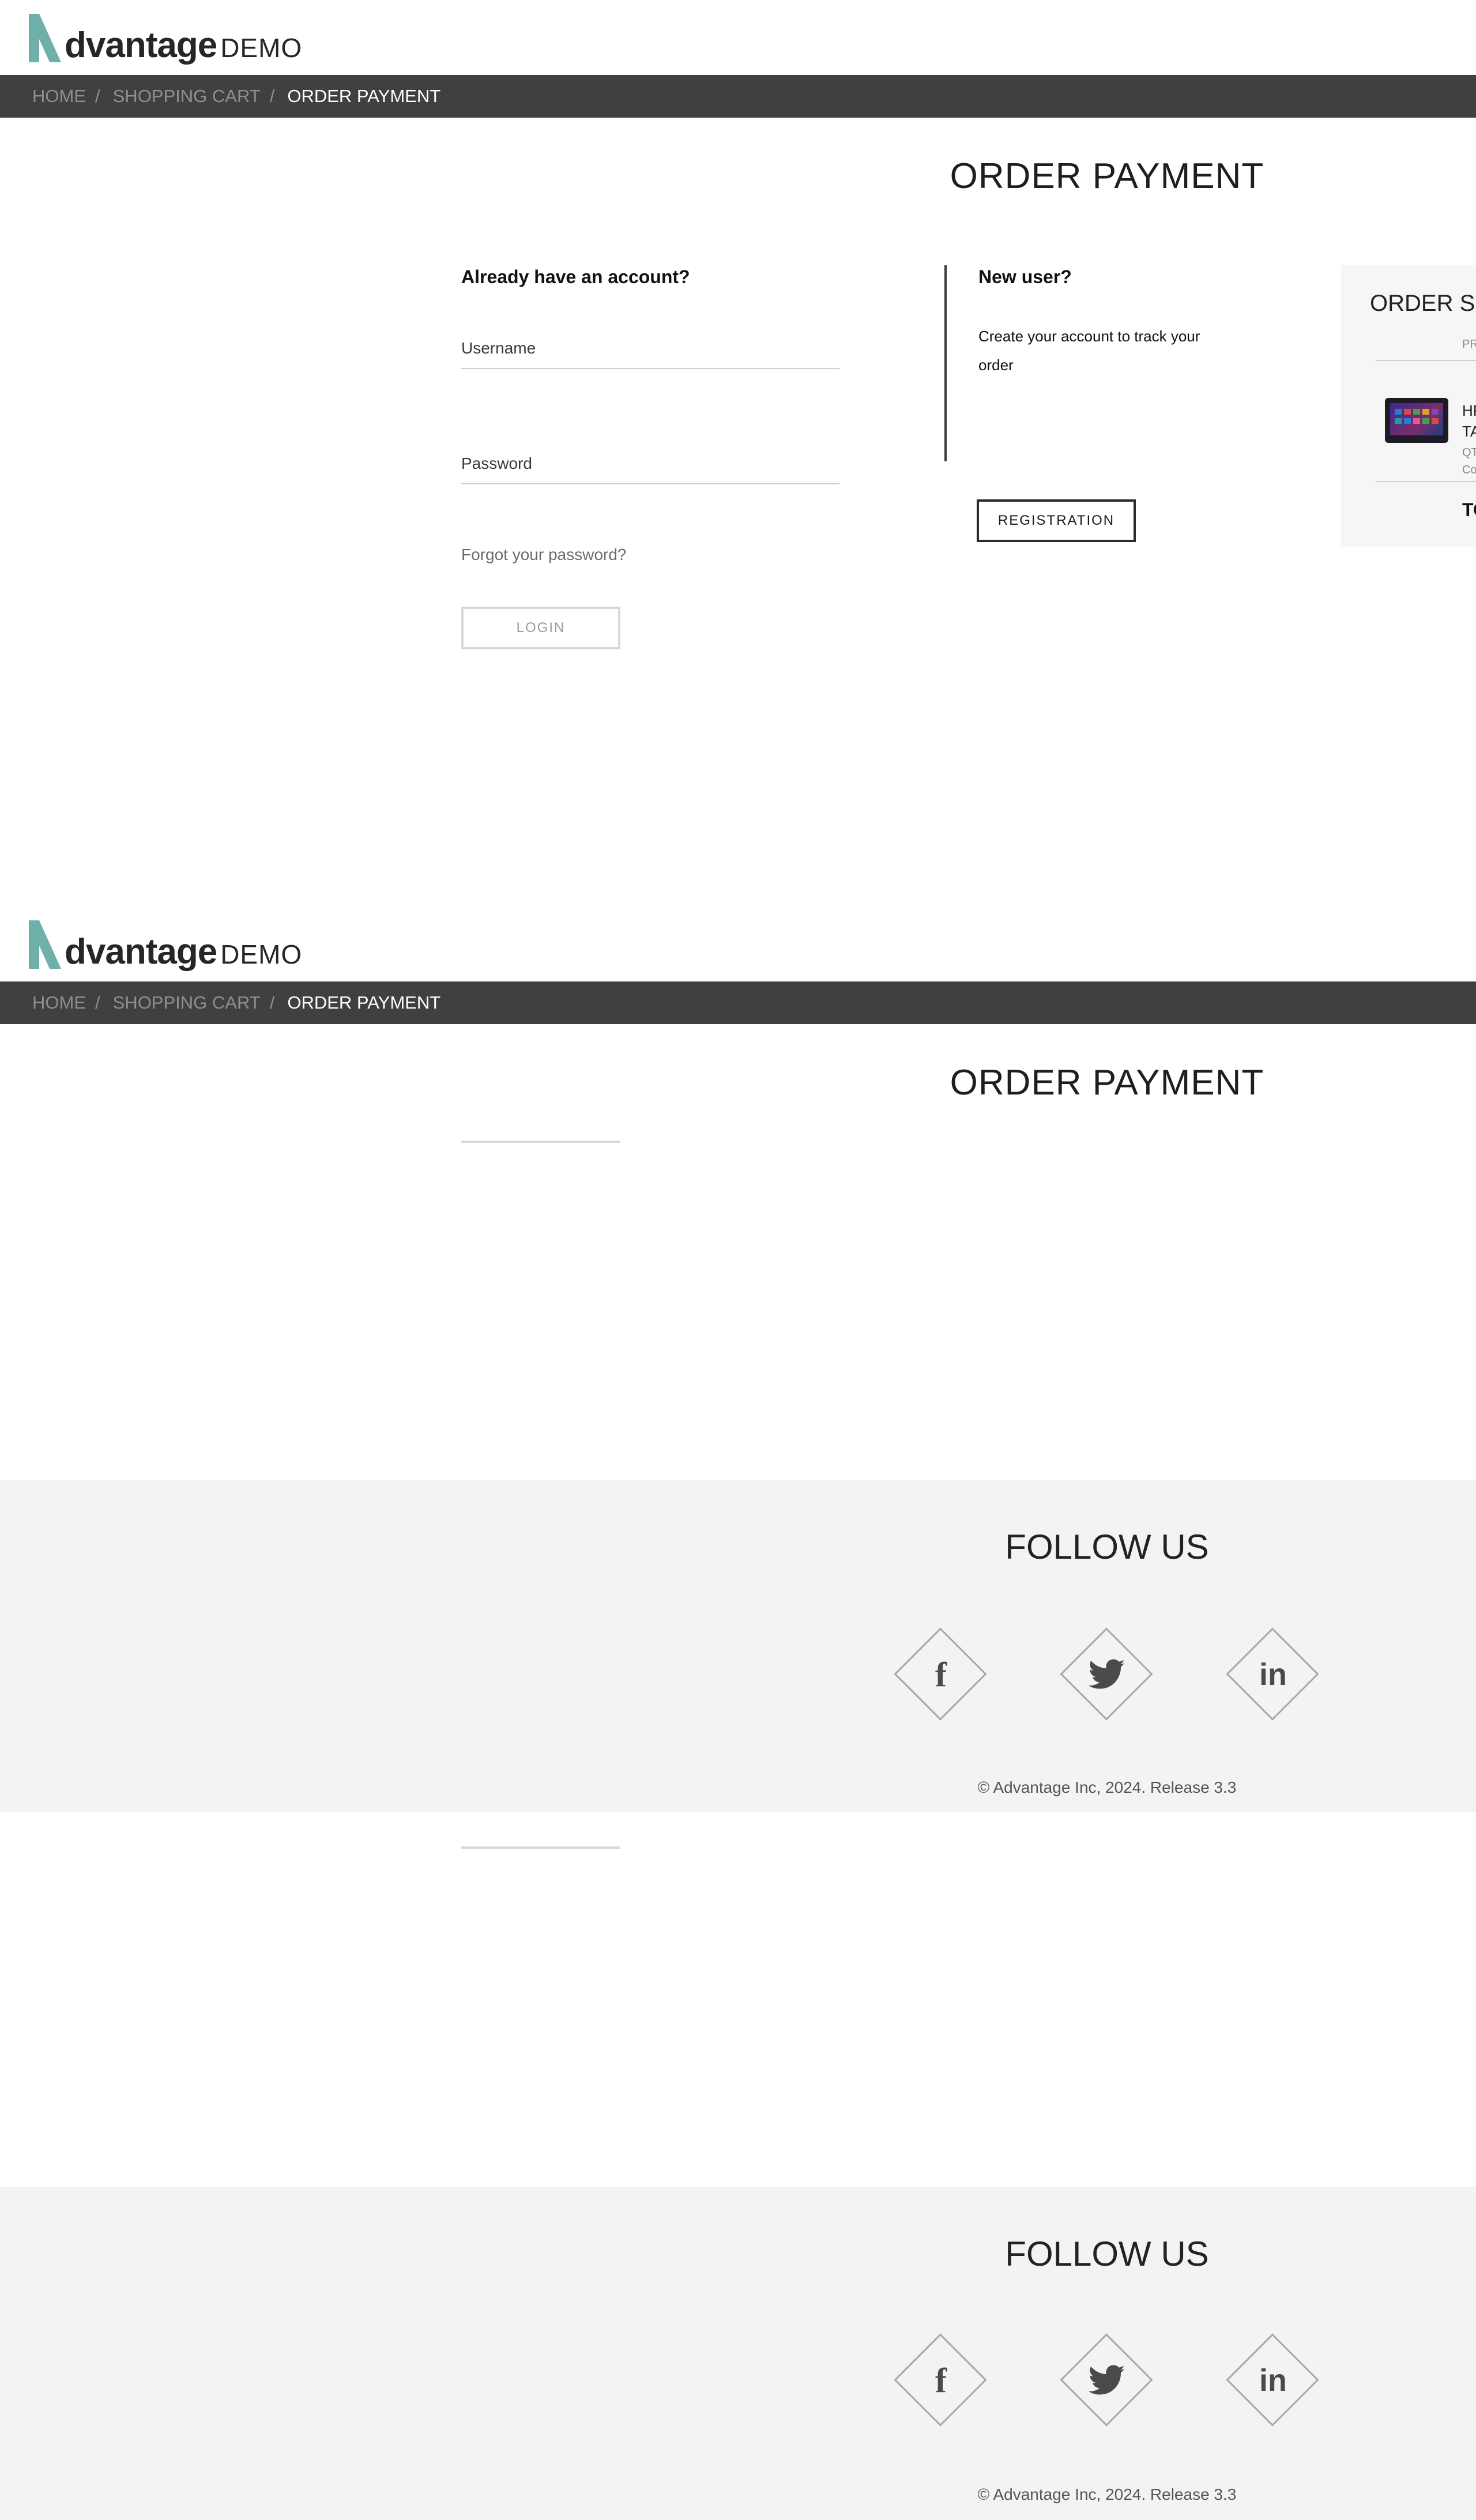 The height and width of the screenshot is (2520, 1476). I want to click on product-name: HP ElitePad 1000 G2 TABLET, so click(1469, 421).